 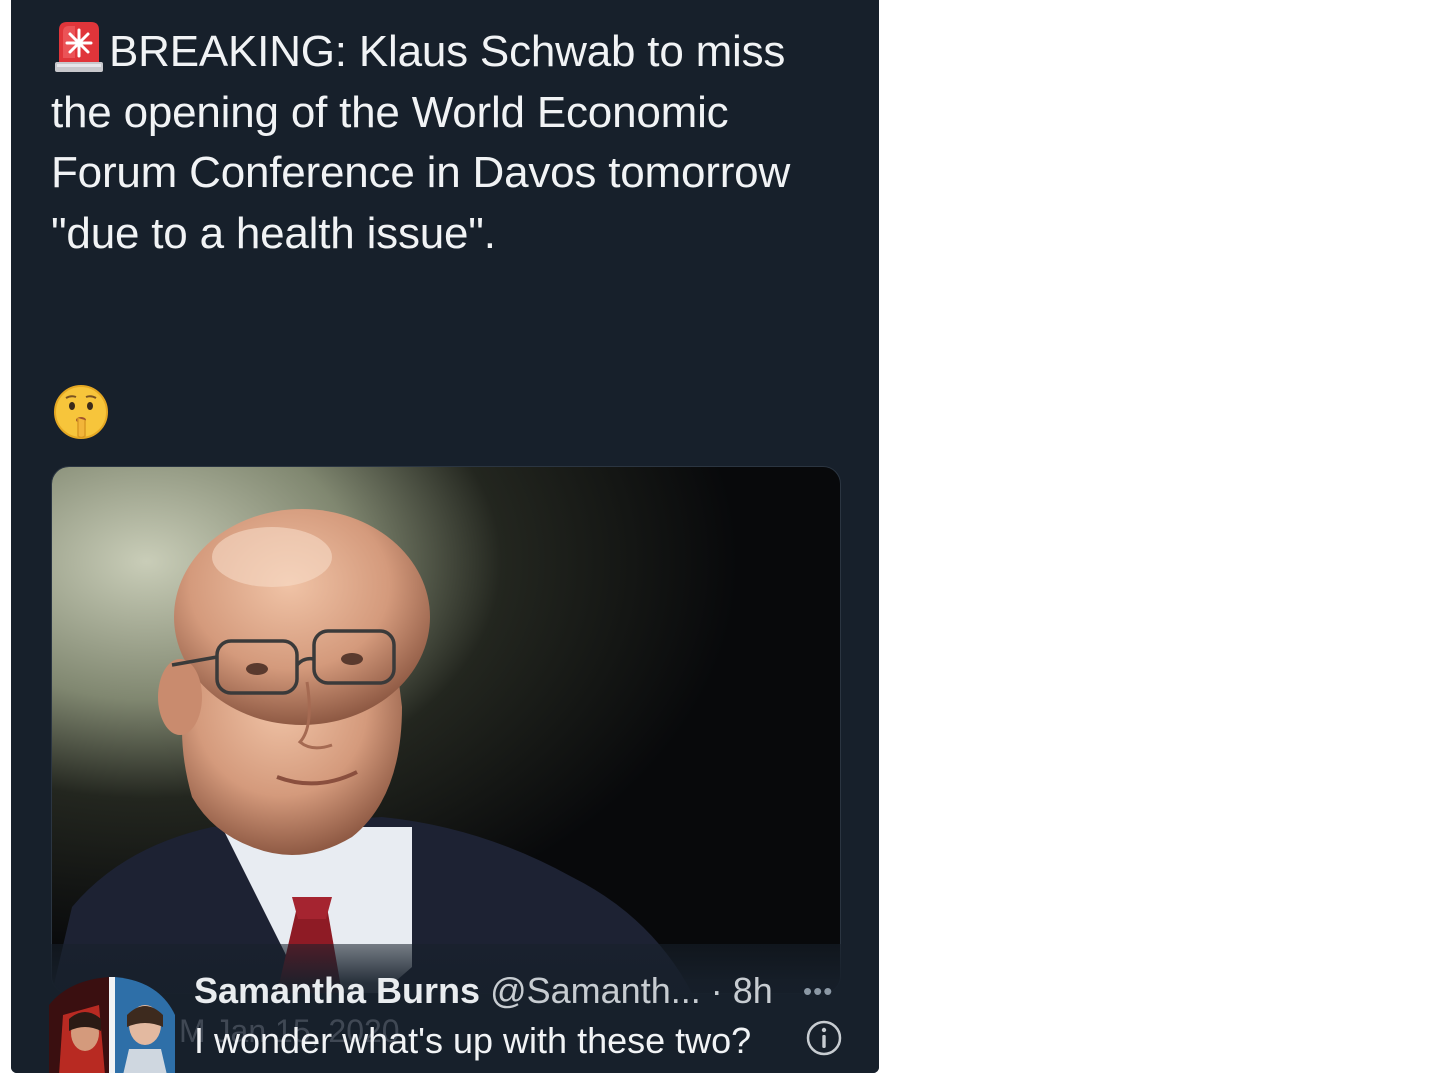 What do you see at coordinates (81, 412) in the screenshot?
I see `shushing-face-icon` at bounding box center [81, 412].